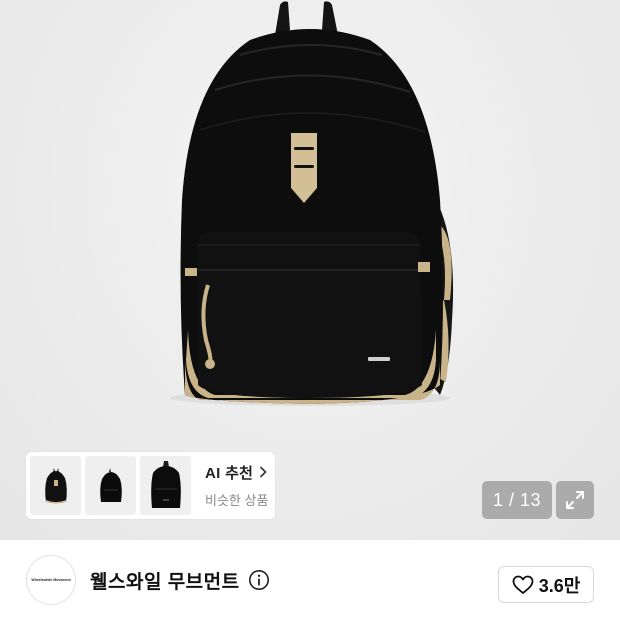 The height and width of the screenshot is (620, 620). Describe the element at coordinates (263, 472) in the screenshot. I see `chevron-right-icon` at that location.